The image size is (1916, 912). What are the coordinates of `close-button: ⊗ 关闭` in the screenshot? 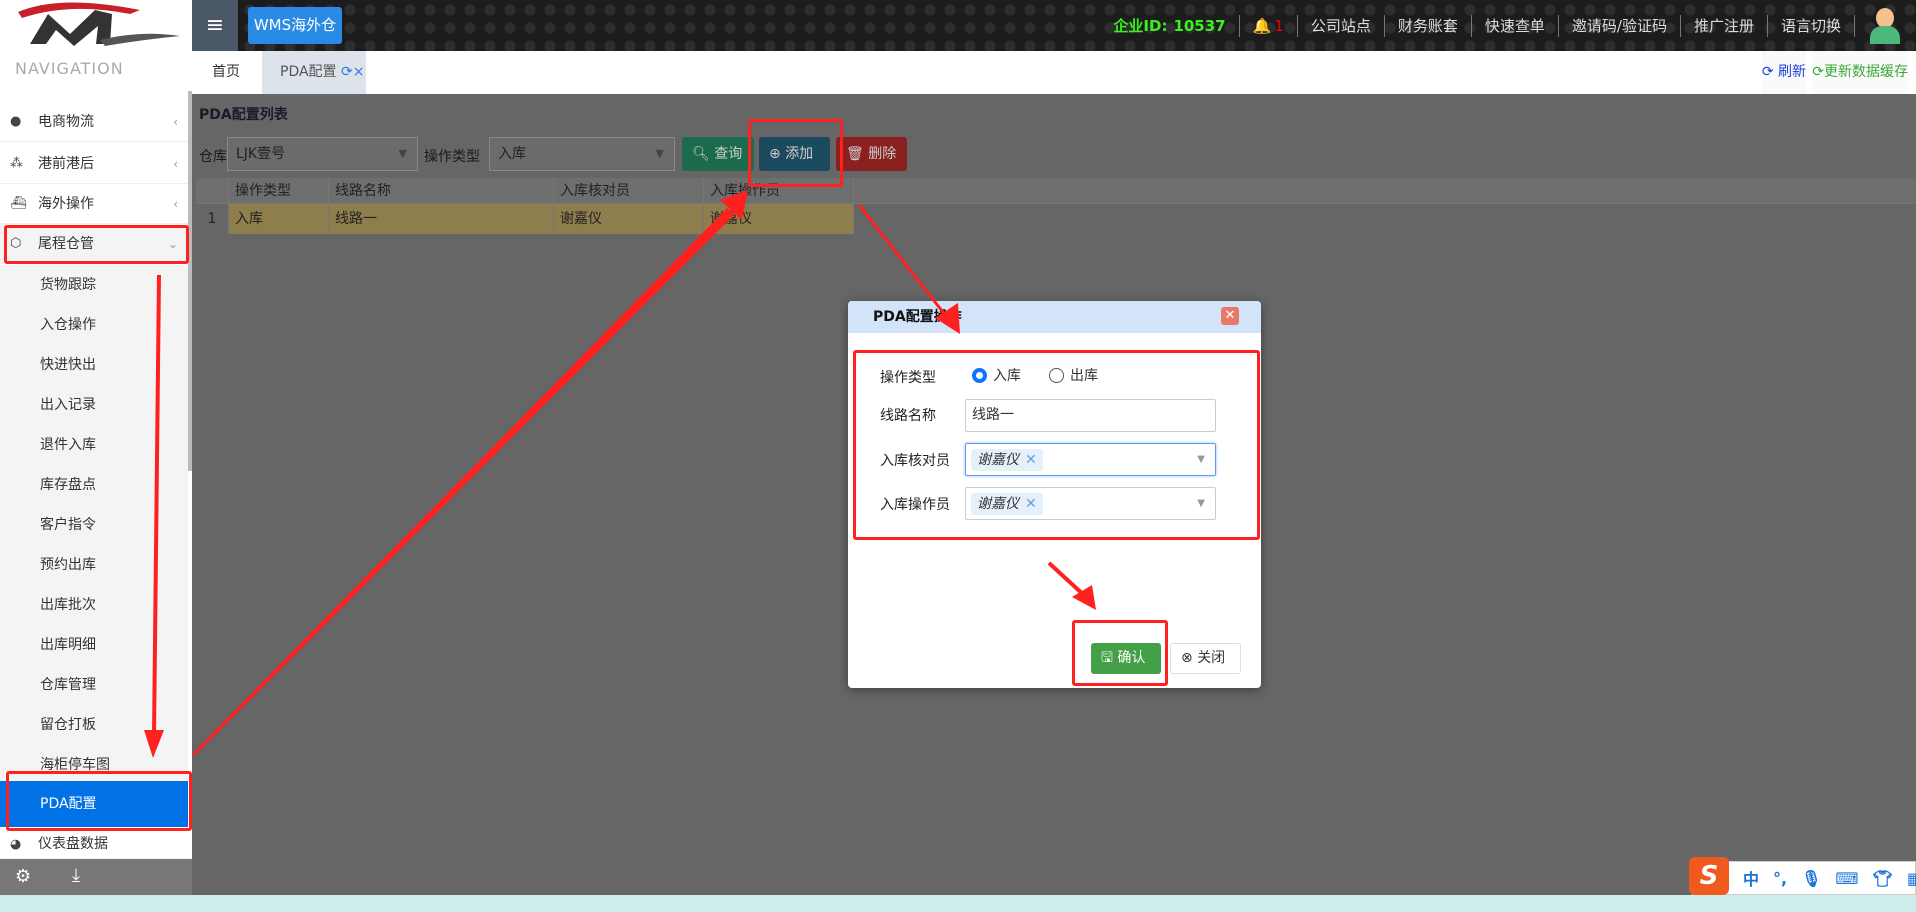 It's located at (1205, 658).